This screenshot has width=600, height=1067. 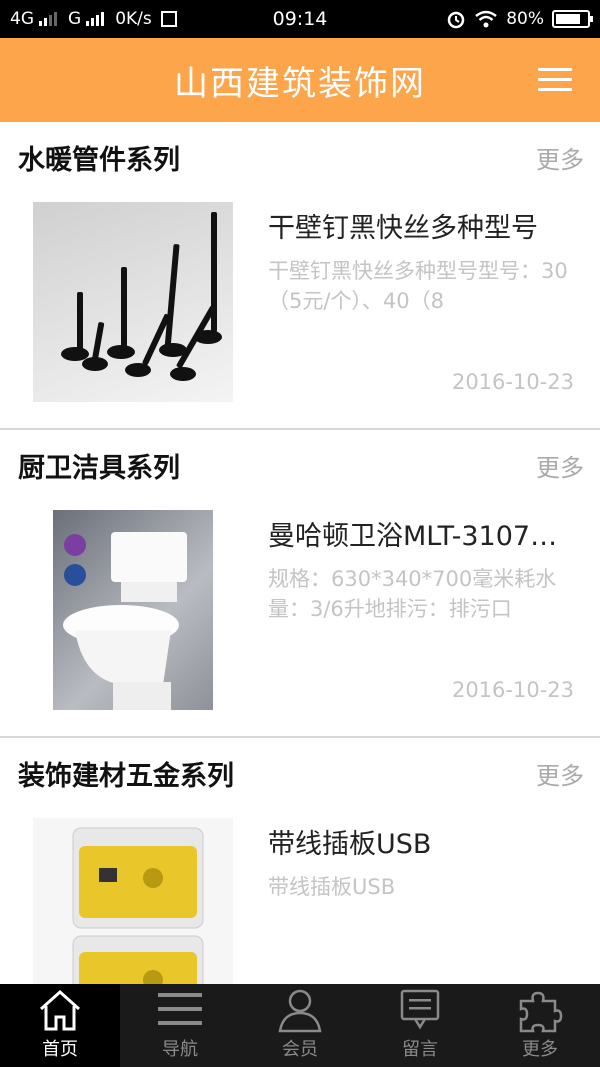 What do you see at coordinates (300, 465) in the screenshot?
I see `section-header: 厨卫洁具系列 更多` at bounding box center [300, 465].